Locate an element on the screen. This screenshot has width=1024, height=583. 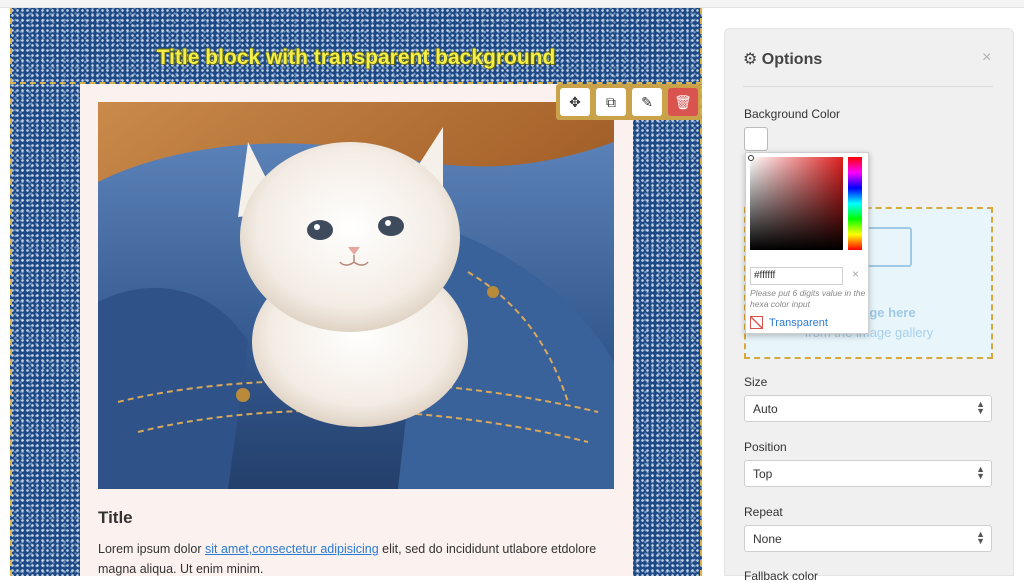
size-select: Auto ▲ ▼ is located at coordinates (868, 408).